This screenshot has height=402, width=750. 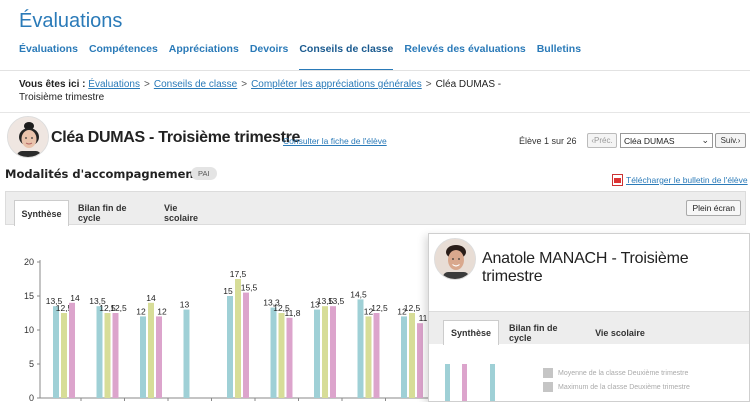 I want to click on student-profile-link: Consulter la fiche de l'élève, so click(x=335, y=141).